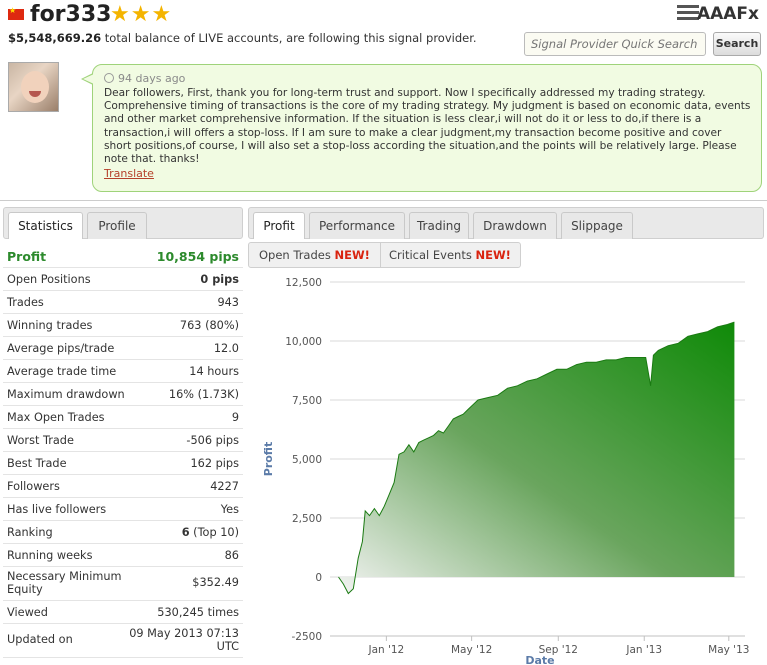 This screenshot has width=767, height=665. What do you see at coordinates (427, 78) in the screenshot?
I see `message-time: 94 days ago` at bounding box center [427, 78].